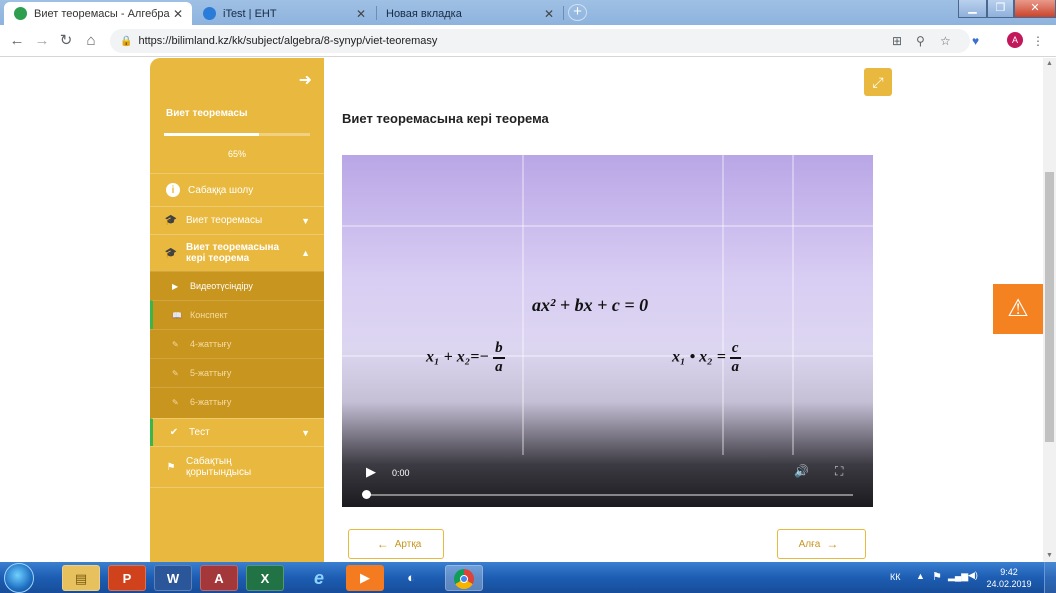  I want to click on sidebar-subitem-exercise-4: ✎ 4-жаттығу, so click(237, 343).